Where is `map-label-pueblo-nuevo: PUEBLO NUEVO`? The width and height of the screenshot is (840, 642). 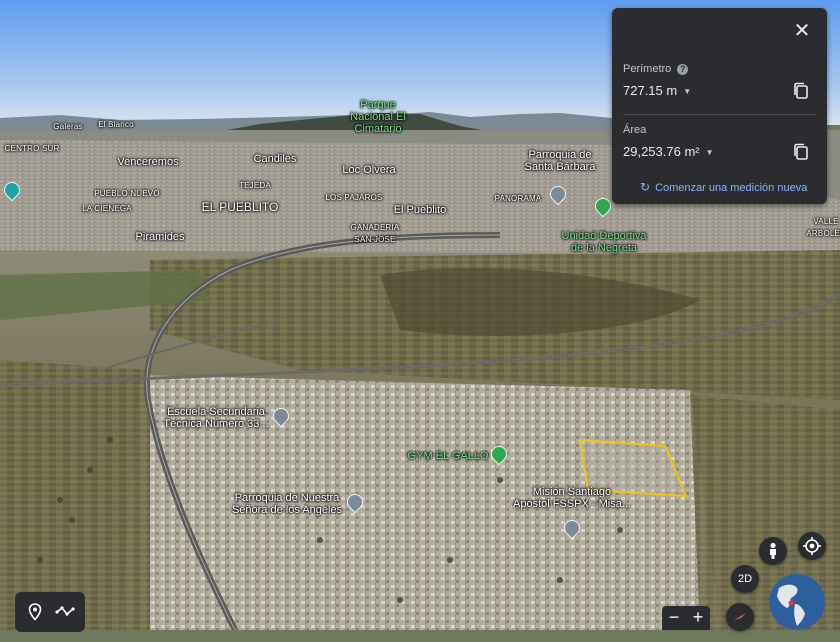
map-label-pueblo-nuevo: PUEBLO NUEVO is located at coordinates (127, 194).